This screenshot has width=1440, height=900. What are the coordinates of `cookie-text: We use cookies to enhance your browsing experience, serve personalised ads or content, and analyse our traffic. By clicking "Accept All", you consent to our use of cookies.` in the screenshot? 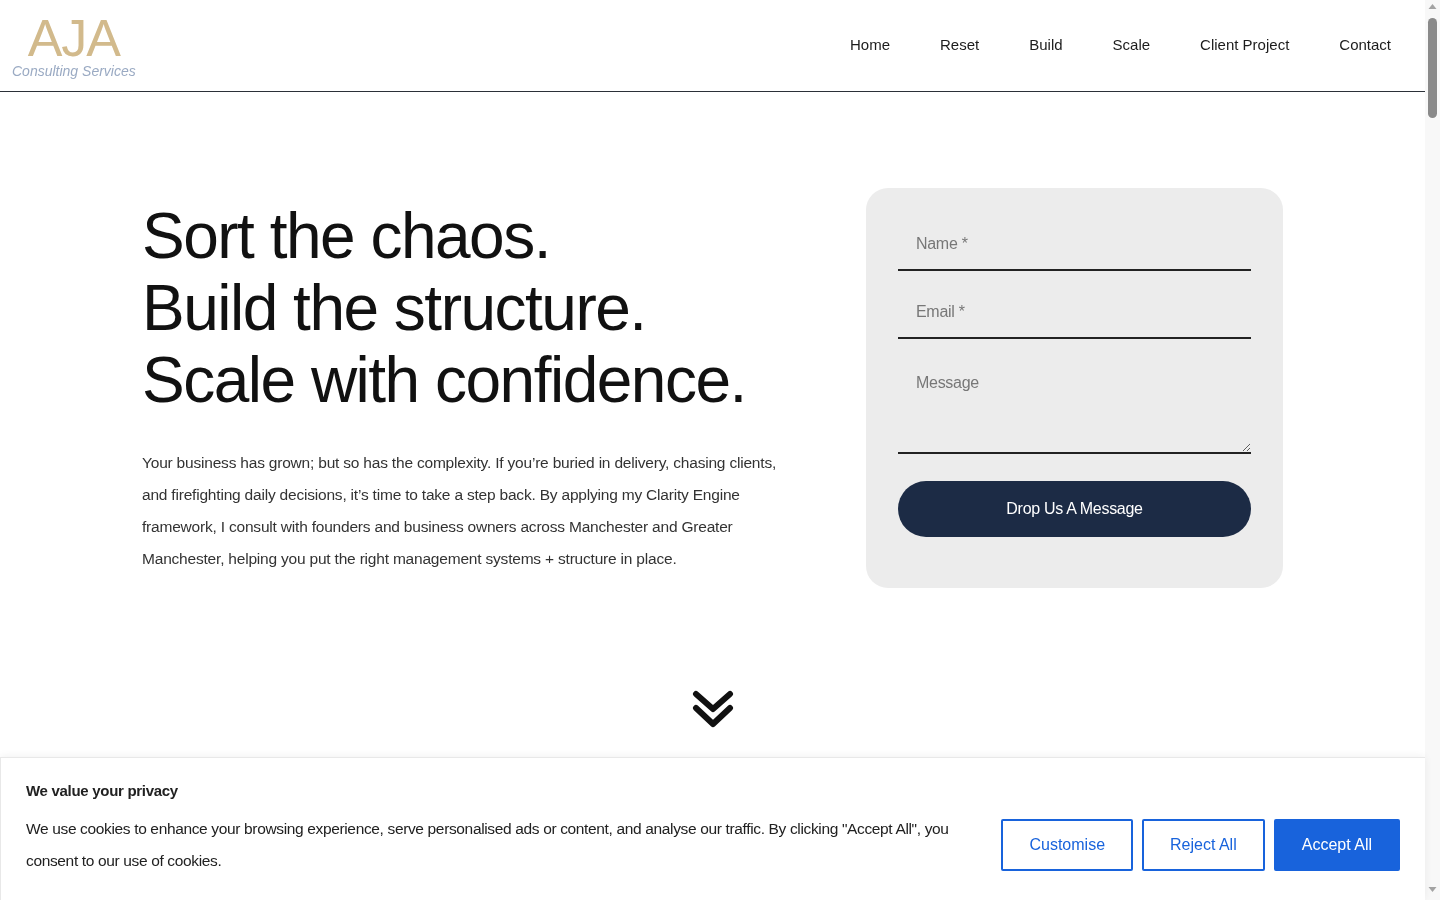 It's located at (488, 845).